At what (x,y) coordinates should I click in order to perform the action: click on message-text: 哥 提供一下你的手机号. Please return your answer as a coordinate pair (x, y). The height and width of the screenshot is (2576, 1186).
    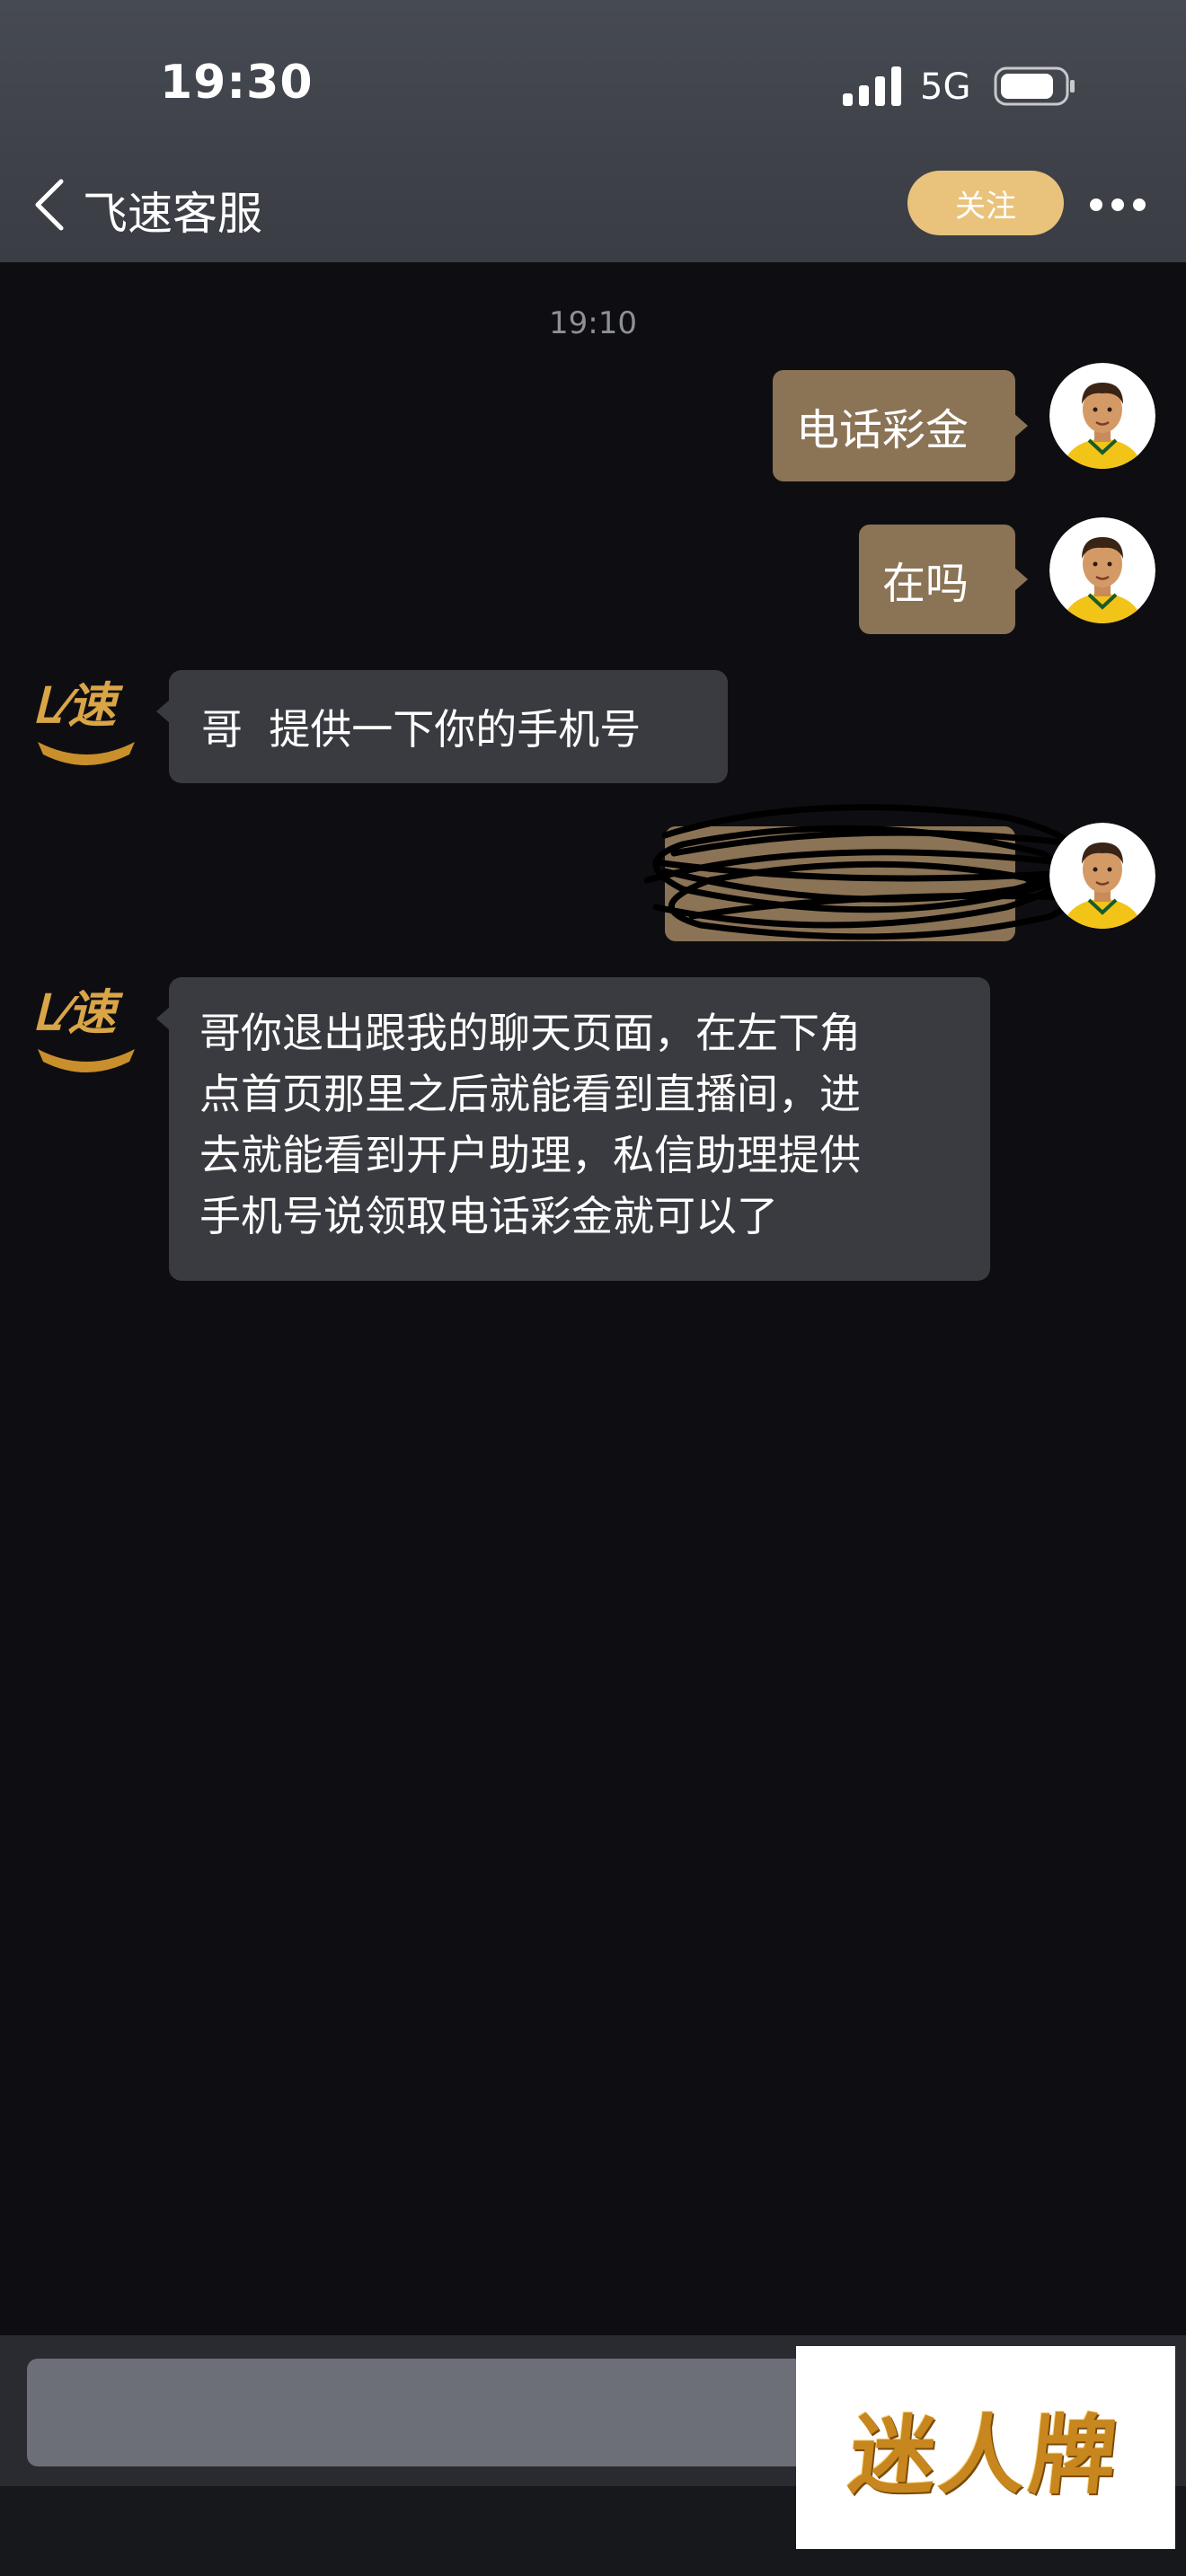
    Looking at the image, I should click on (421, 729).